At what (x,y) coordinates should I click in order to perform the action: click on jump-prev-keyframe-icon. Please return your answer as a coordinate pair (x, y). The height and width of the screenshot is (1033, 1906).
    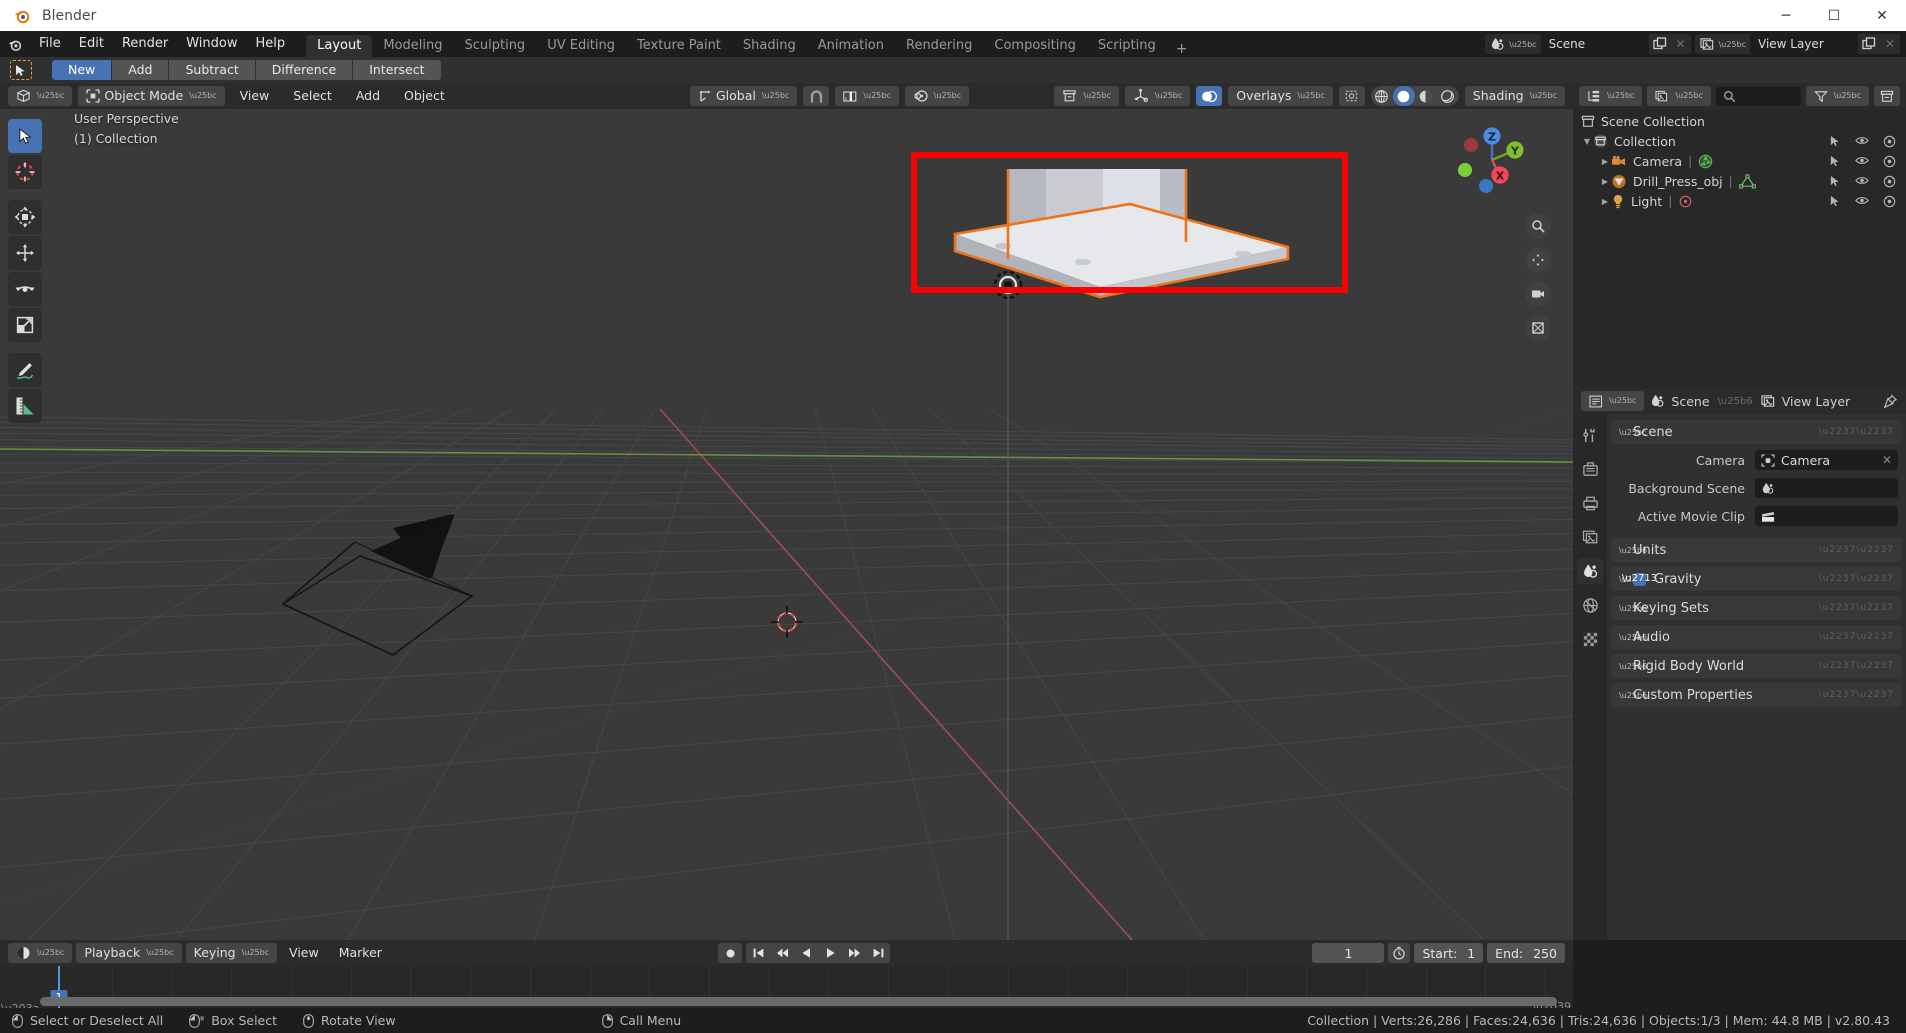
    Looking at the image, I should click on (782, 953).